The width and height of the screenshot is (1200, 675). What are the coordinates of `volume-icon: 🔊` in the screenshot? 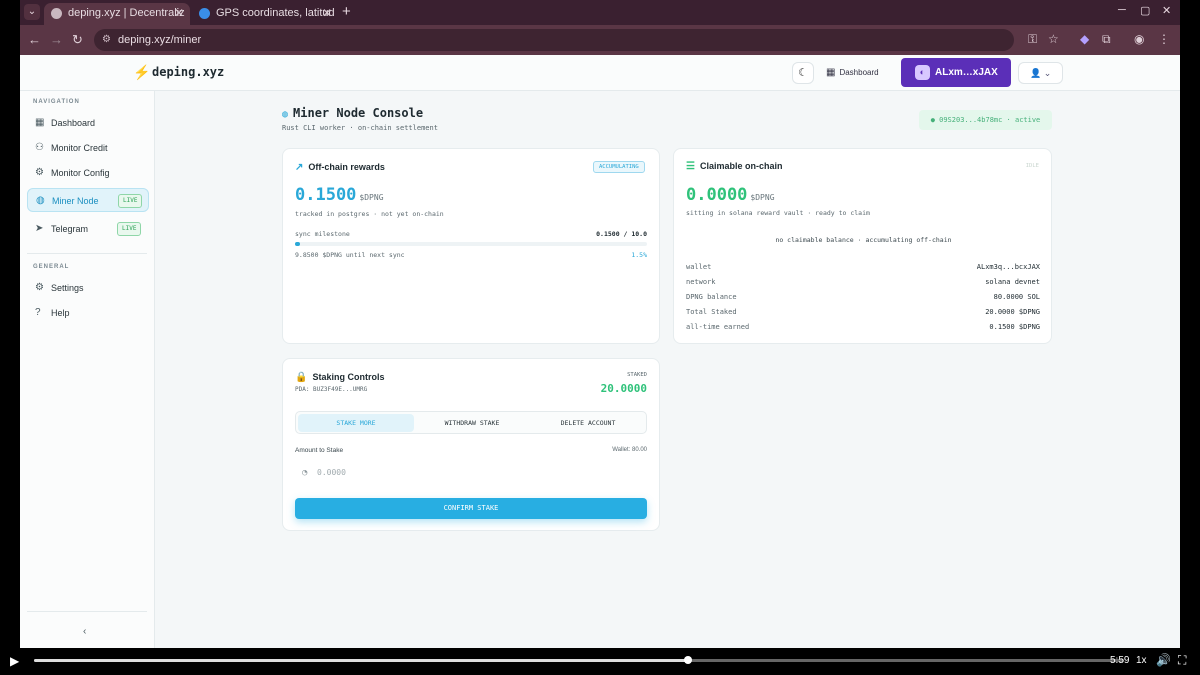 It's located at (1163, 660).